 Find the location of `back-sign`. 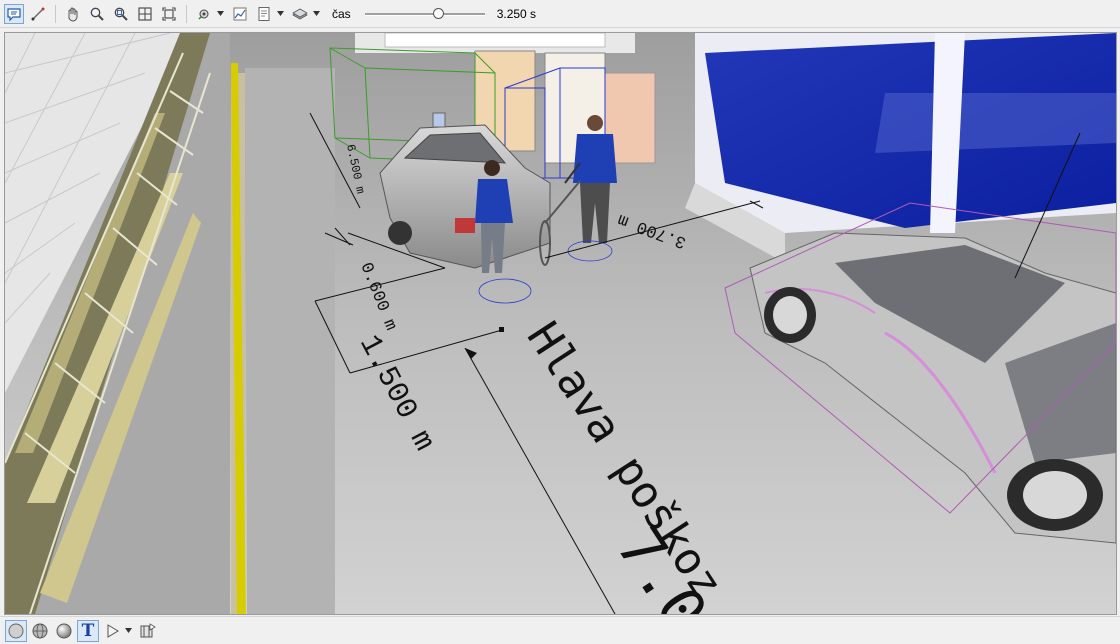

back-sign is located at coordinates (495, 40).